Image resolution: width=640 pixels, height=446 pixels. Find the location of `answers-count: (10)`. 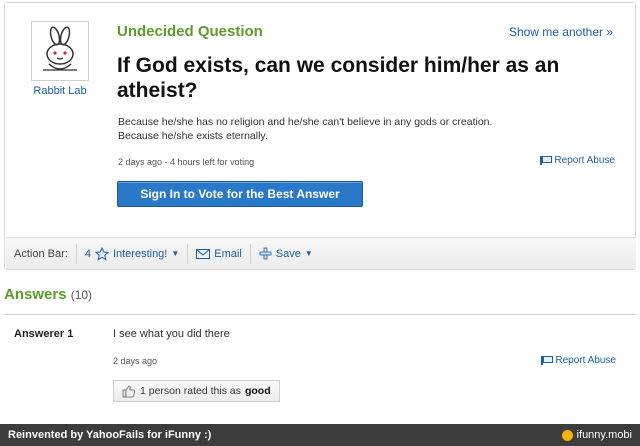

answers-count: (10) is located at coordinates (81, 295).